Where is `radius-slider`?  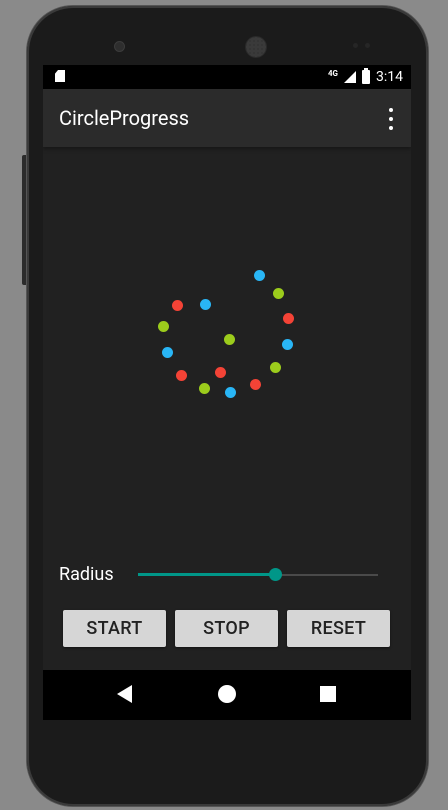
radius-slider is located at coordinates (258, 575).